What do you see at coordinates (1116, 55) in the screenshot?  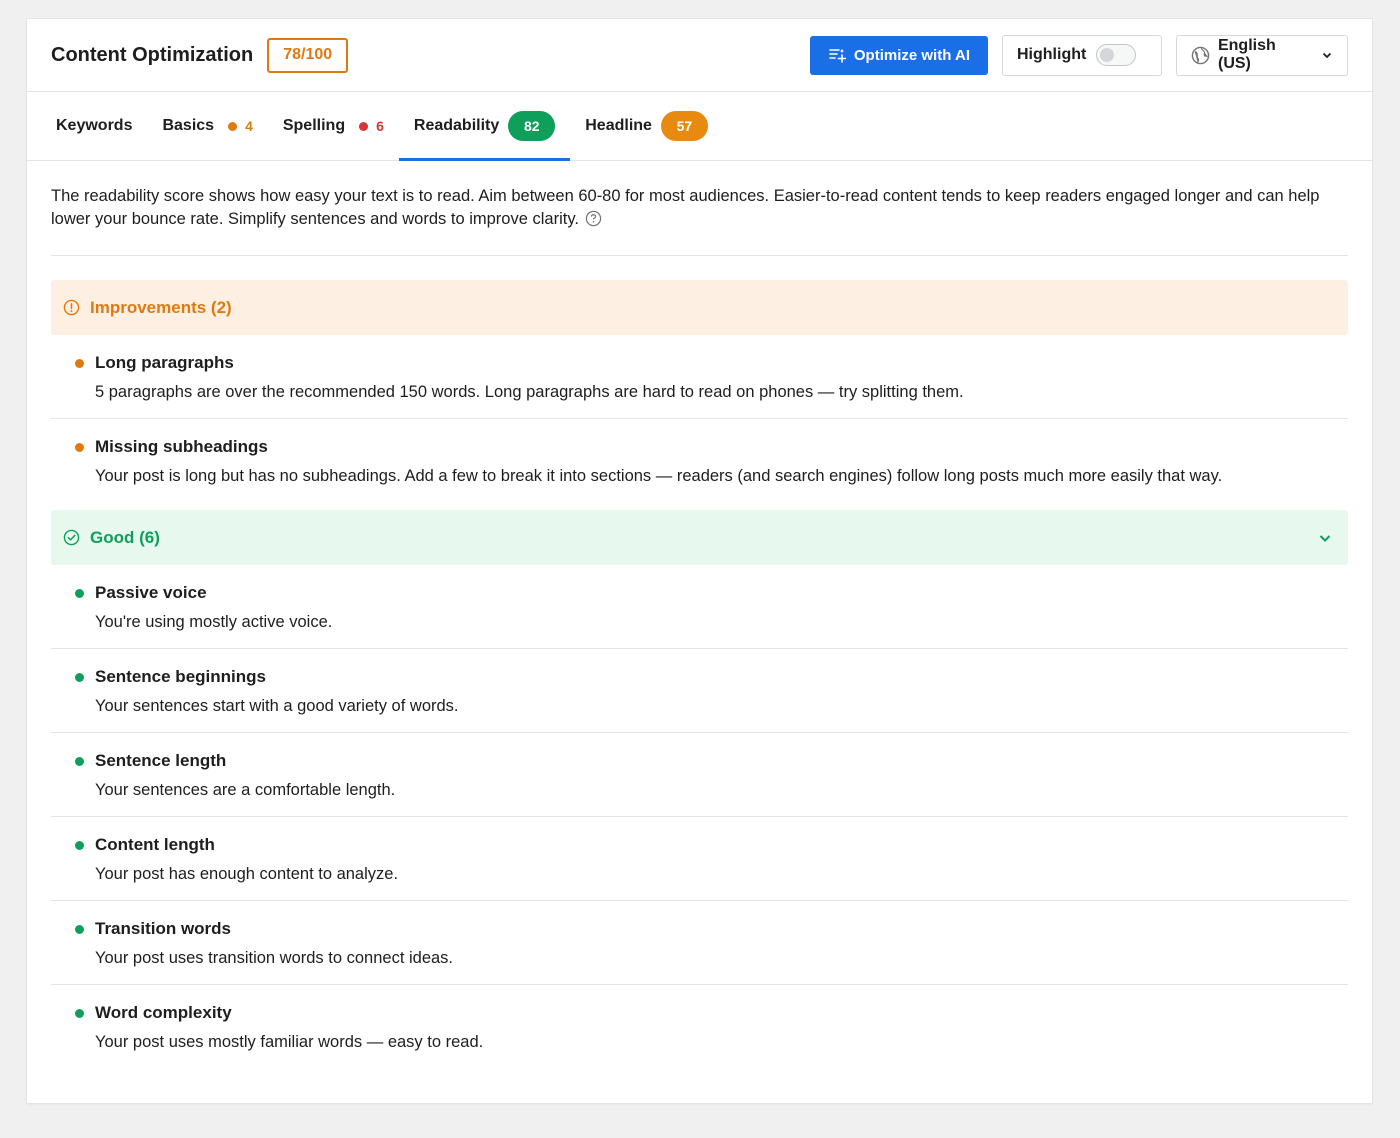 I see `highlight-toggle` at bounding box center [1116, 55].